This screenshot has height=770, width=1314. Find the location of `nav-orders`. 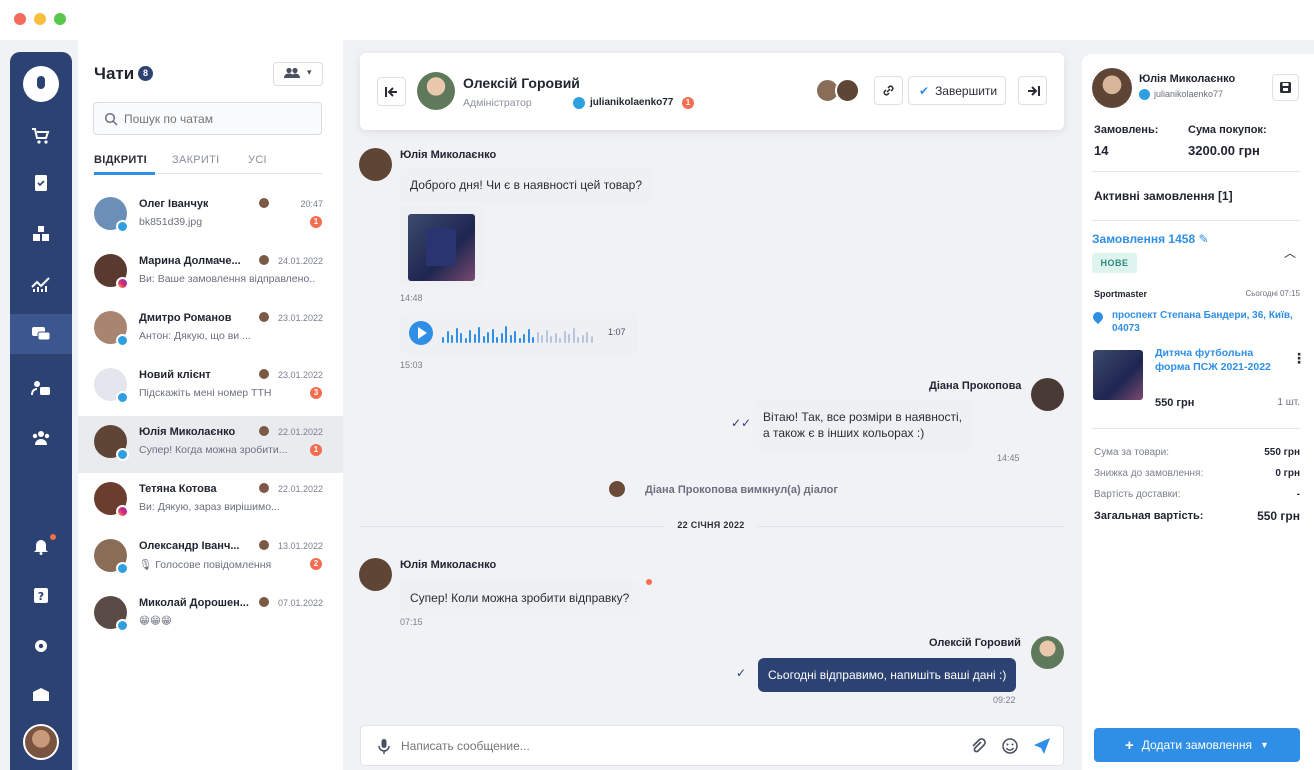

nav-orders is located at coordinates (41, 182).